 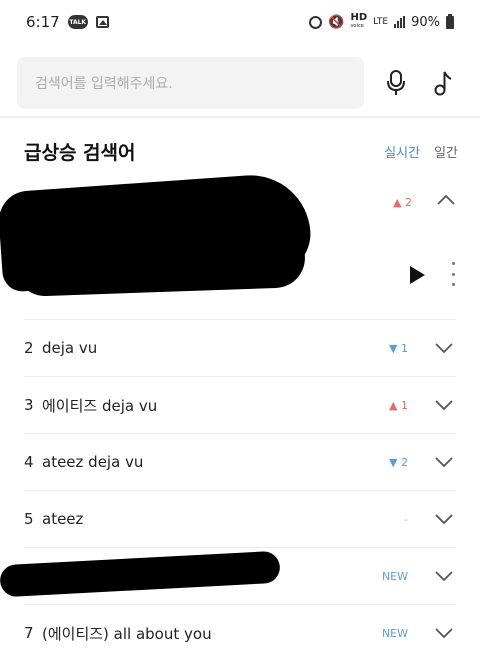 I want to click on status-left: 6:17 TALK, so click(x=67, y=22).